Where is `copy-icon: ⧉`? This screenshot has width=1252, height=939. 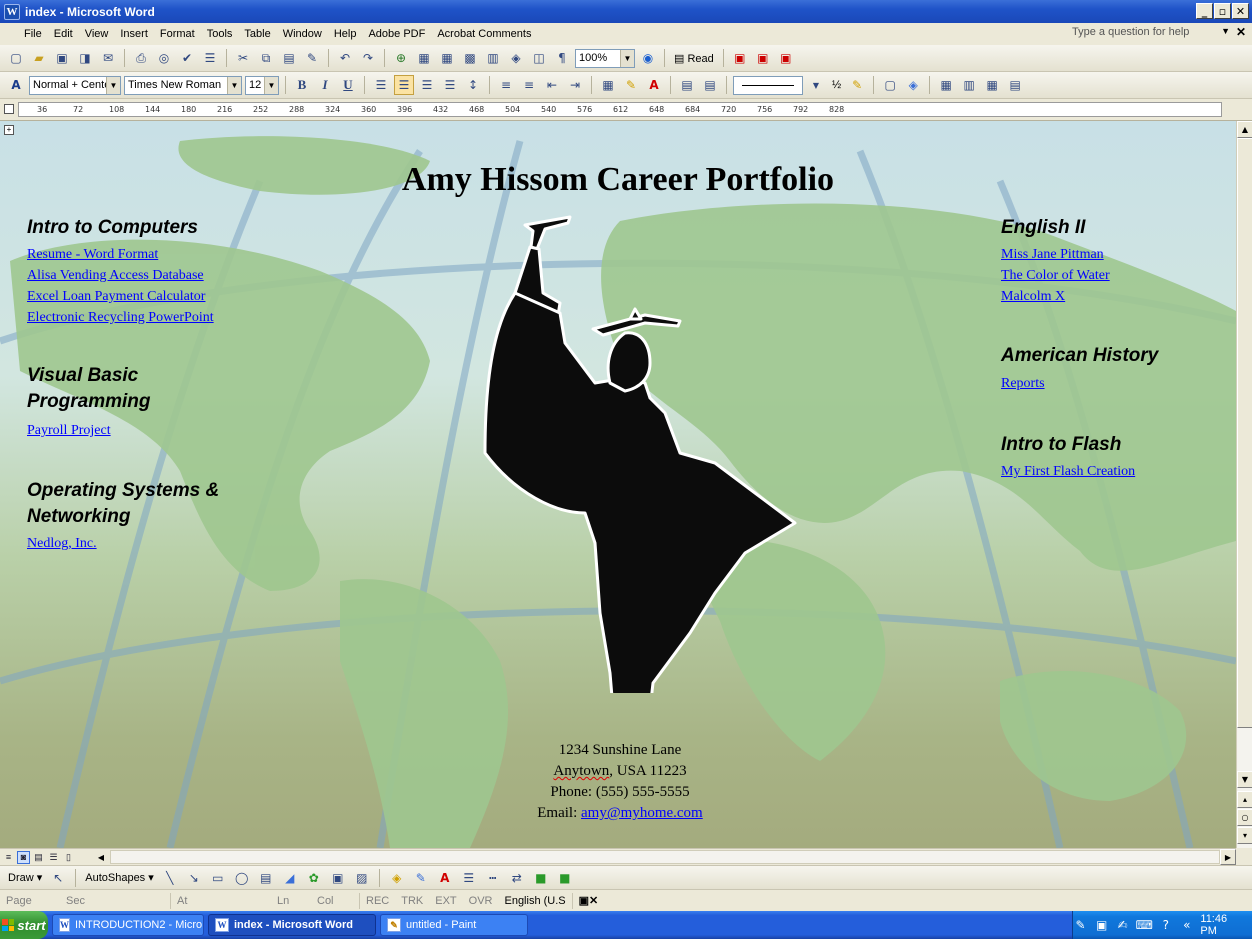 copy-icon: ⧉ is located at coordinates (266, 58).